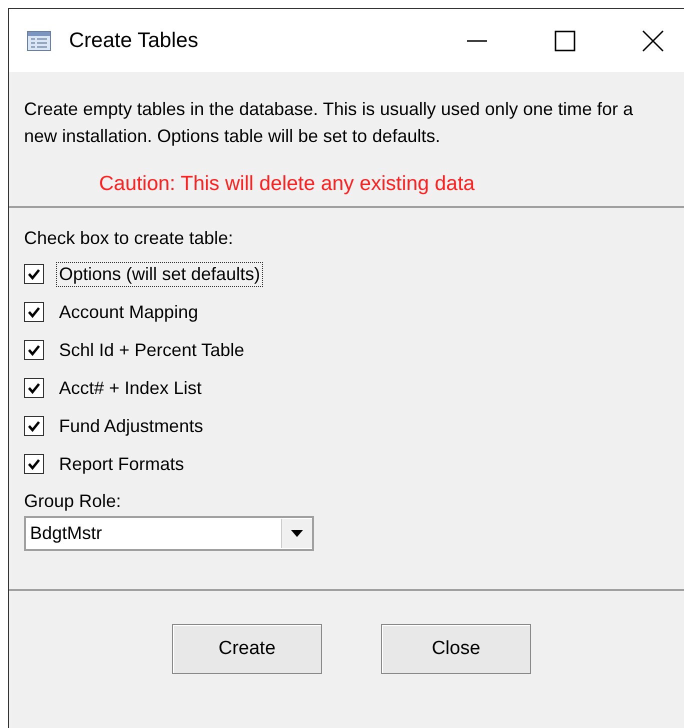 The height and width of the screenshot is (728, 684). I want to click on description-text: Create empty tables in the database. This is usually used only one time for a new installation. Options table will be set to defaults., so click(329, 123).